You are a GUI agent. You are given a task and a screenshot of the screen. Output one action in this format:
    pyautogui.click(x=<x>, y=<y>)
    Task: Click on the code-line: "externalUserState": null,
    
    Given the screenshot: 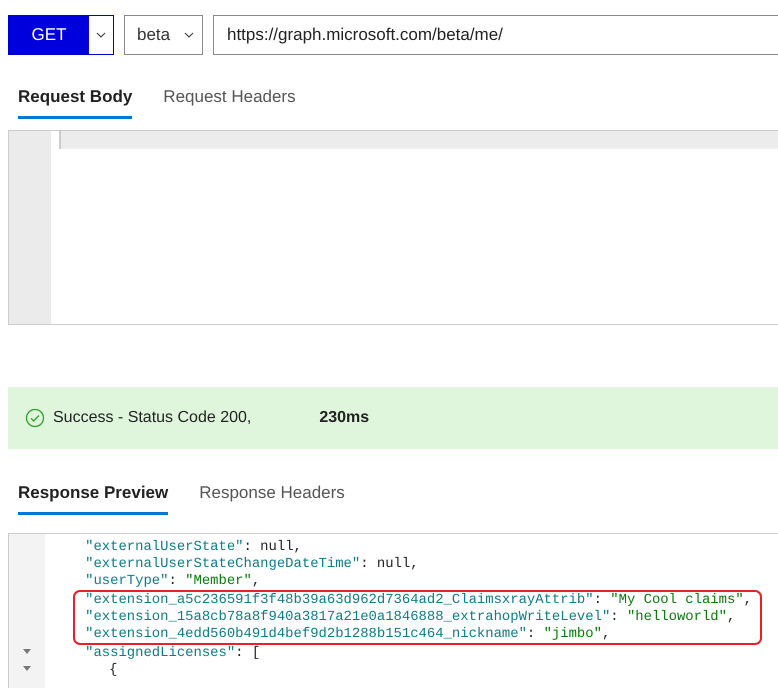 What is the action you would take?
    pyautogui.click(x=194, y=547)
    